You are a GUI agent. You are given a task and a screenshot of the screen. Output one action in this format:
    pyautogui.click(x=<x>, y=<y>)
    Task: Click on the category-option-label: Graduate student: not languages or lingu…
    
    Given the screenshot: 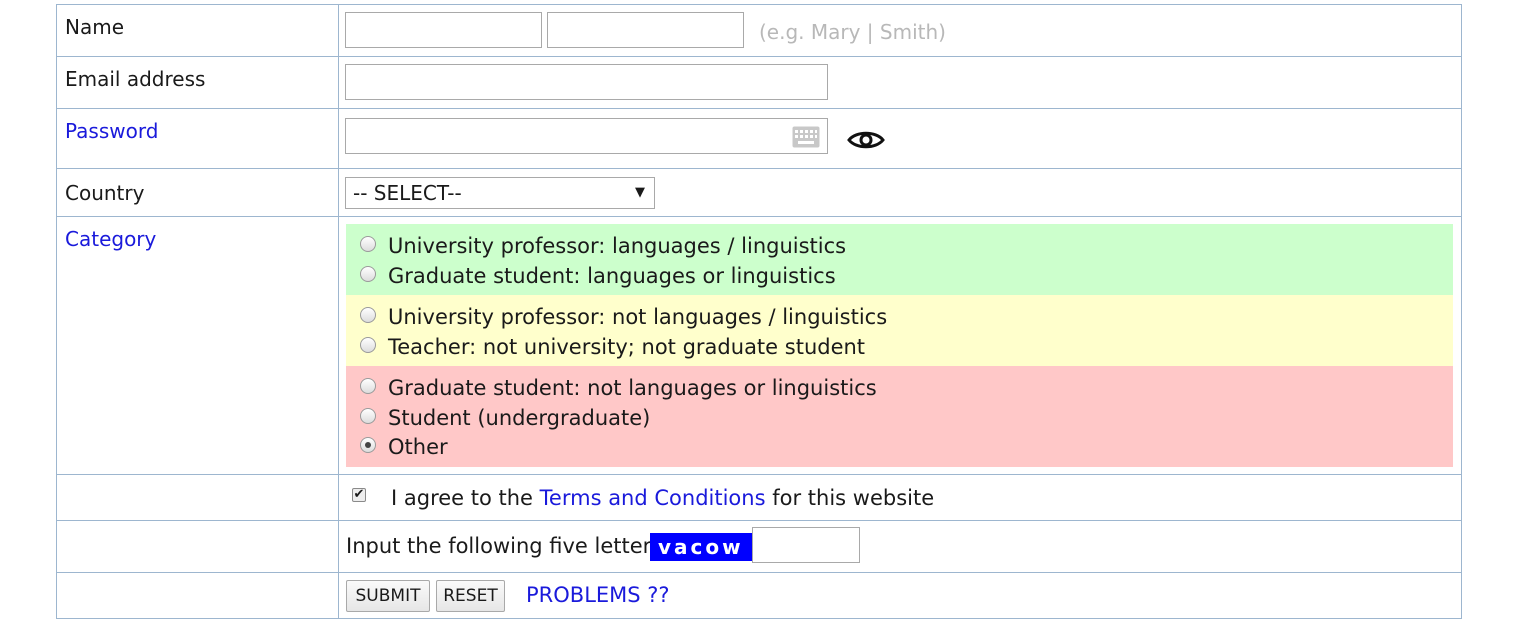 What is the action you would take?
    pyautogui.click(x=632, y=388)
    